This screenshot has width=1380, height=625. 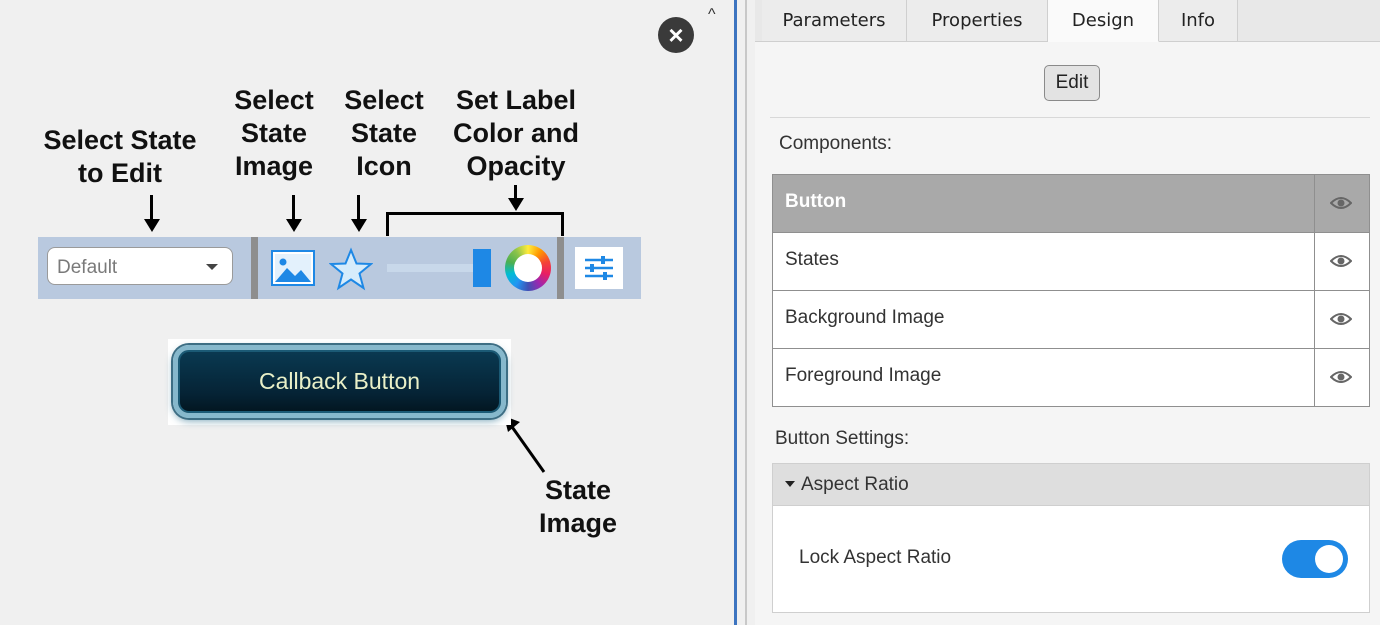 What do you see at coordinates (599, 268) in the screenshot?
I see `settings-sliders-icon` at bounding box center [599, 268].